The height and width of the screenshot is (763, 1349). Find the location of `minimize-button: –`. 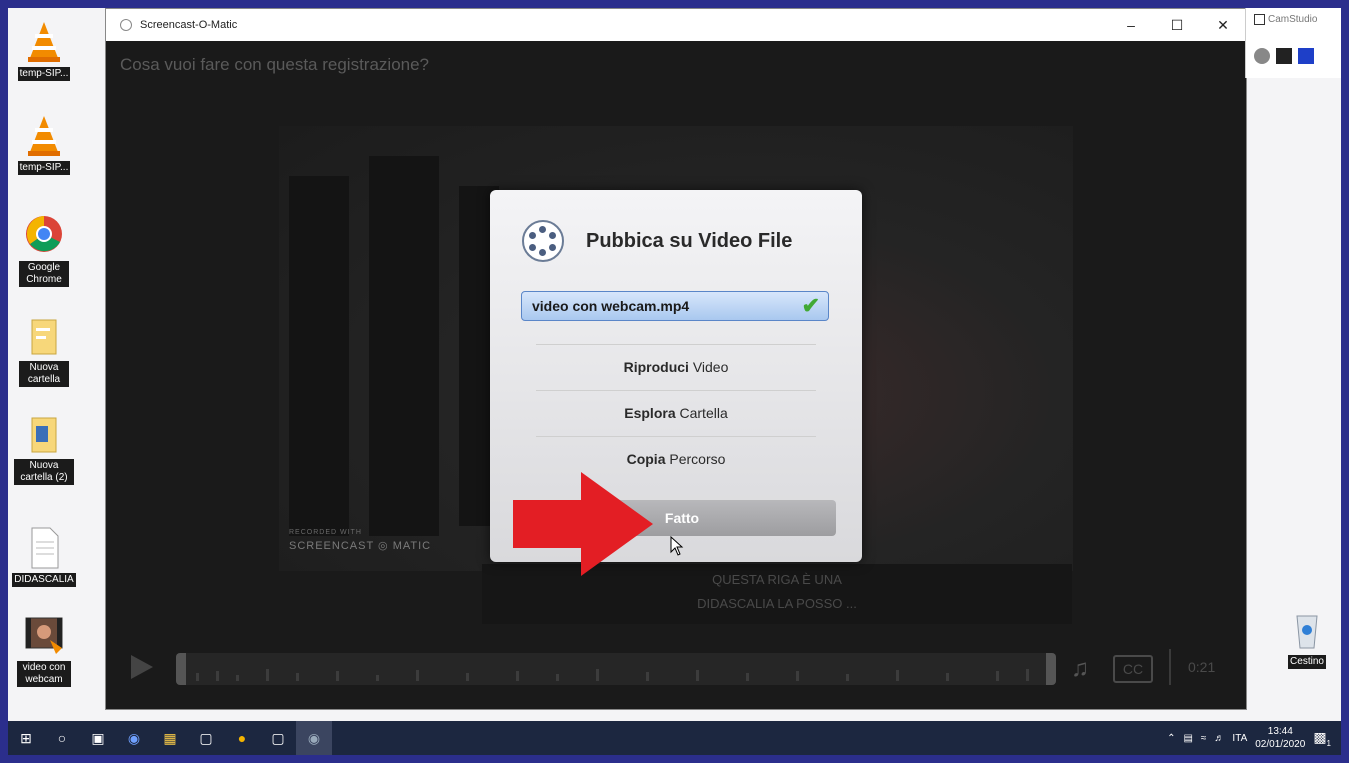

minimize-button: – is located at coordinates (1131, 25).